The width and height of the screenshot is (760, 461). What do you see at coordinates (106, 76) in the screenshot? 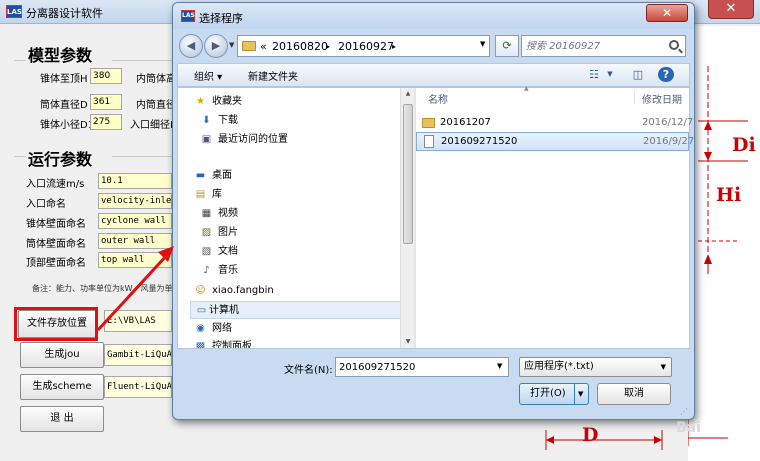
I see `height-input: 380` at bounding box center [106, 76].